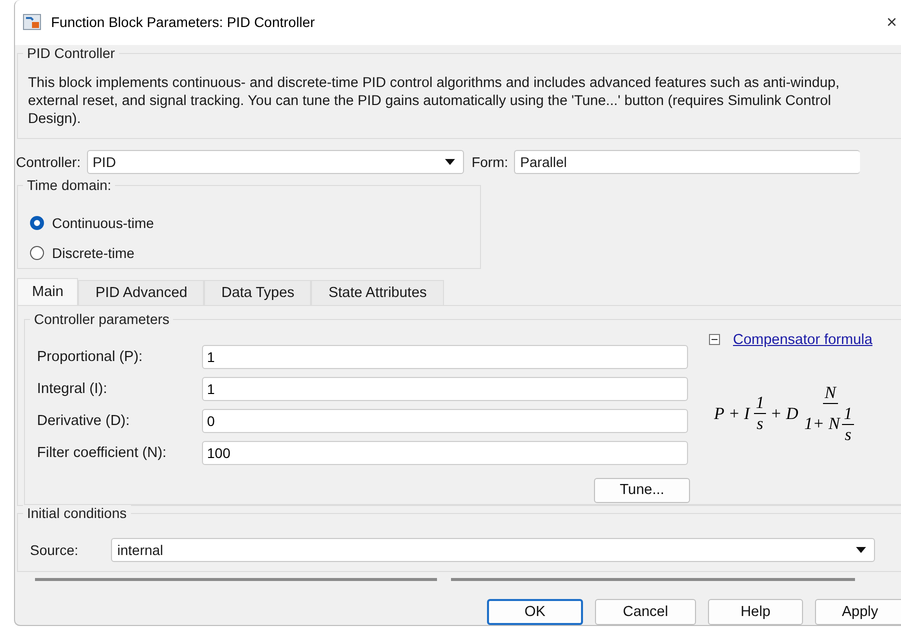 This screenshot has height=628, width=901. I want to click on formula-text: + D, so click(784, 414).